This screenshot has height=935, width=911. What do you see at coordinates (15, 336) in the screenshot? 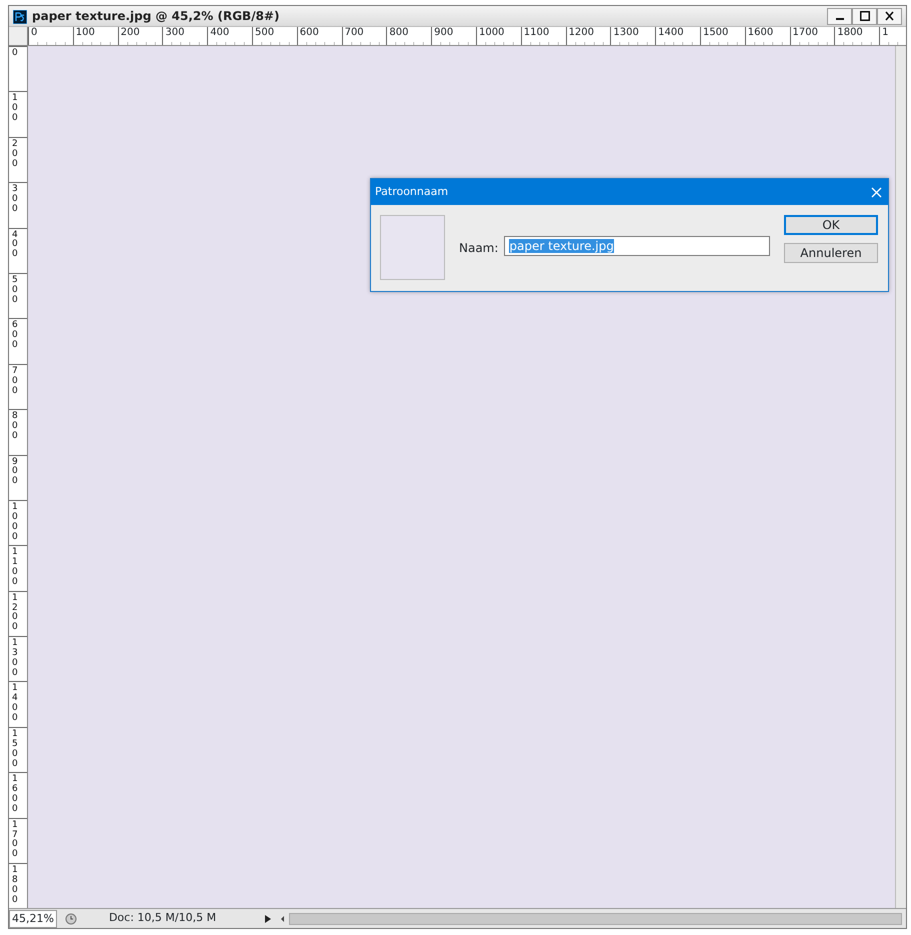
I see `ruler-label: 600` at bounding box center [15, 336].